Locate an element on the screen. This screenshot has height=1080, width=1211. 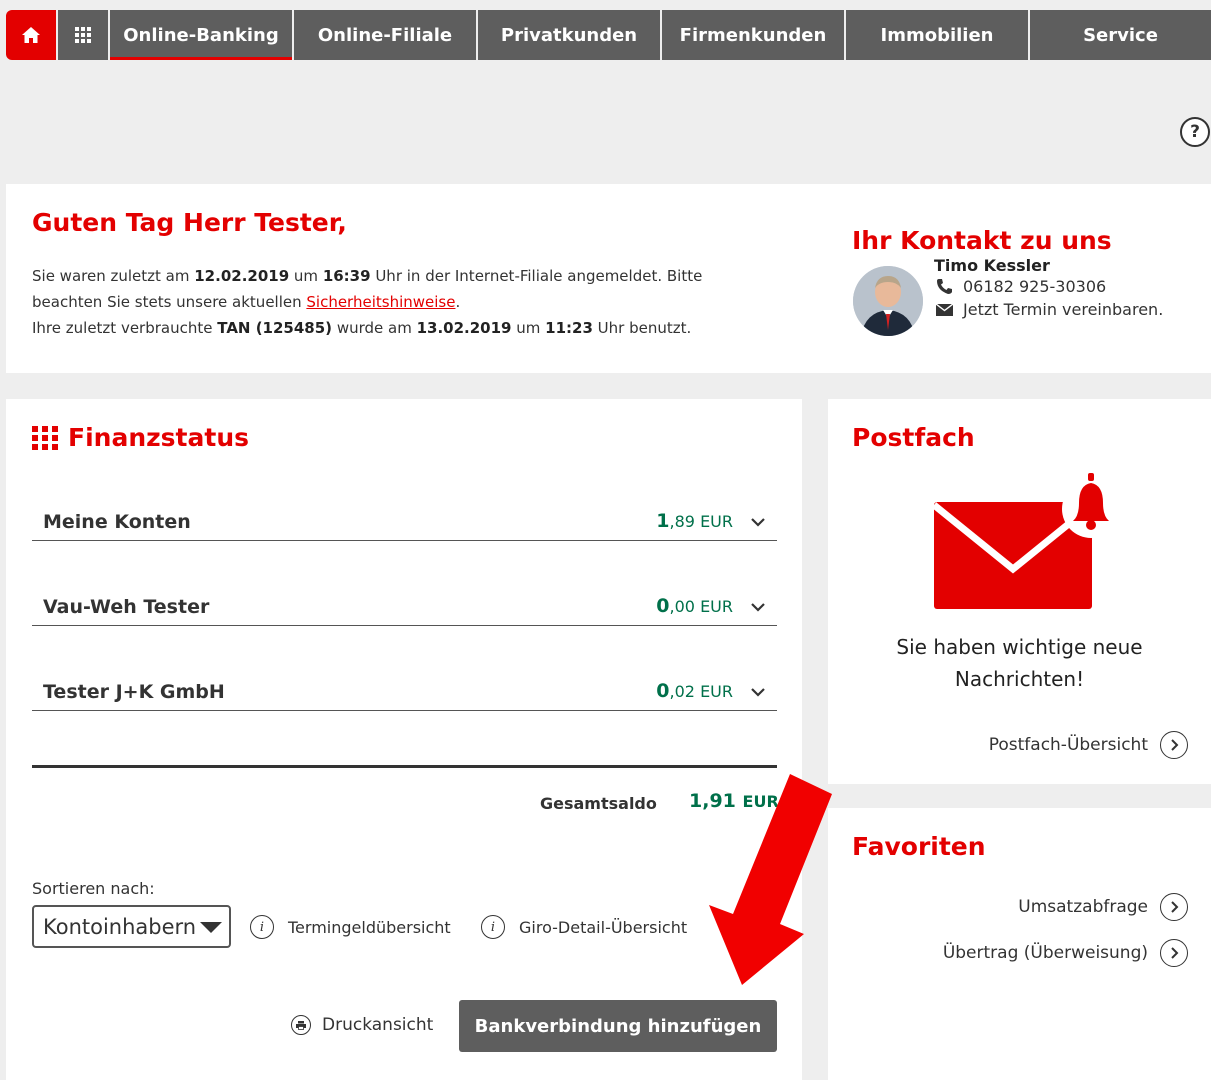
account-row: Meine Konten 1,89 EUR is located at coordinates (404, 517).